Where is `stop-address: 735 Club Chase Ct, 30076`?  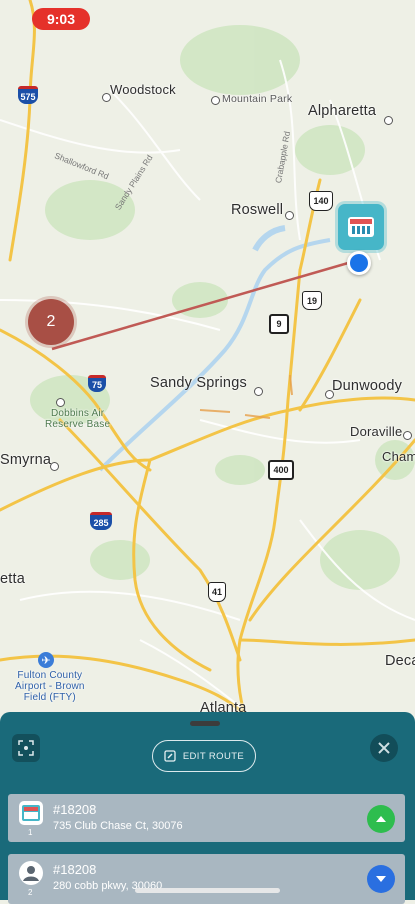
stop-address: 735 Club Chase Ct, 30076 is located at coordinates (118, 826).